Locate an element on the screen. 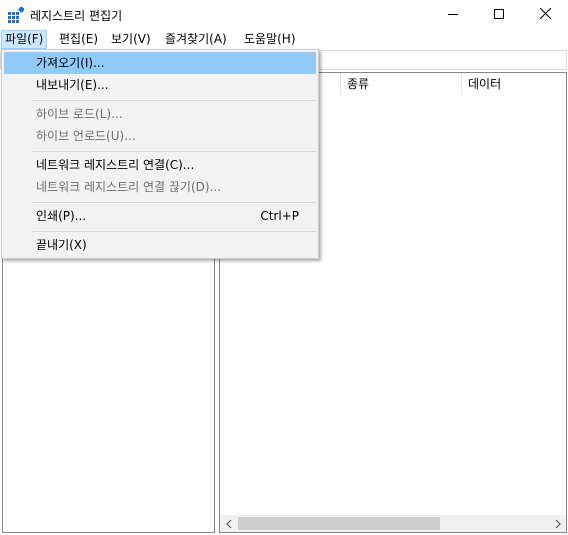 This screenshot has width=568, height=535. close-button is located at coordinates (545, 15).